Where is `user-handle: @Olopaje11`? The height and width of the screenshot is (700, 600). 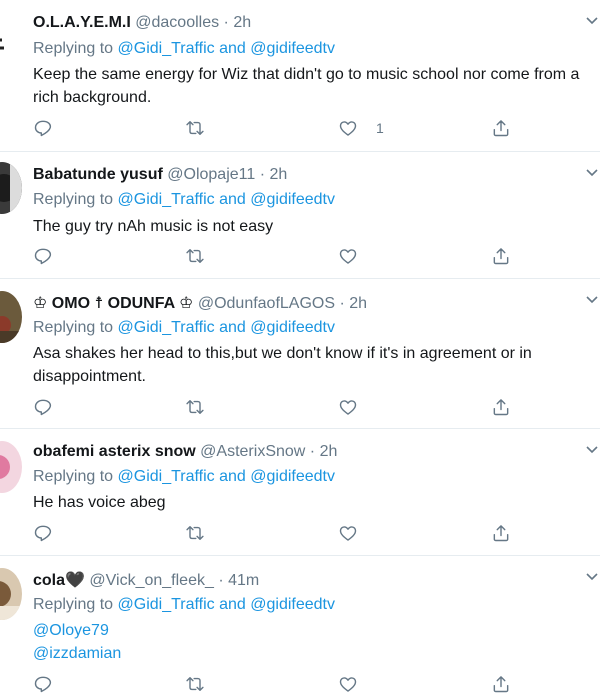 user-handle: @Olopaje11 is located at coordinates (211, 174).